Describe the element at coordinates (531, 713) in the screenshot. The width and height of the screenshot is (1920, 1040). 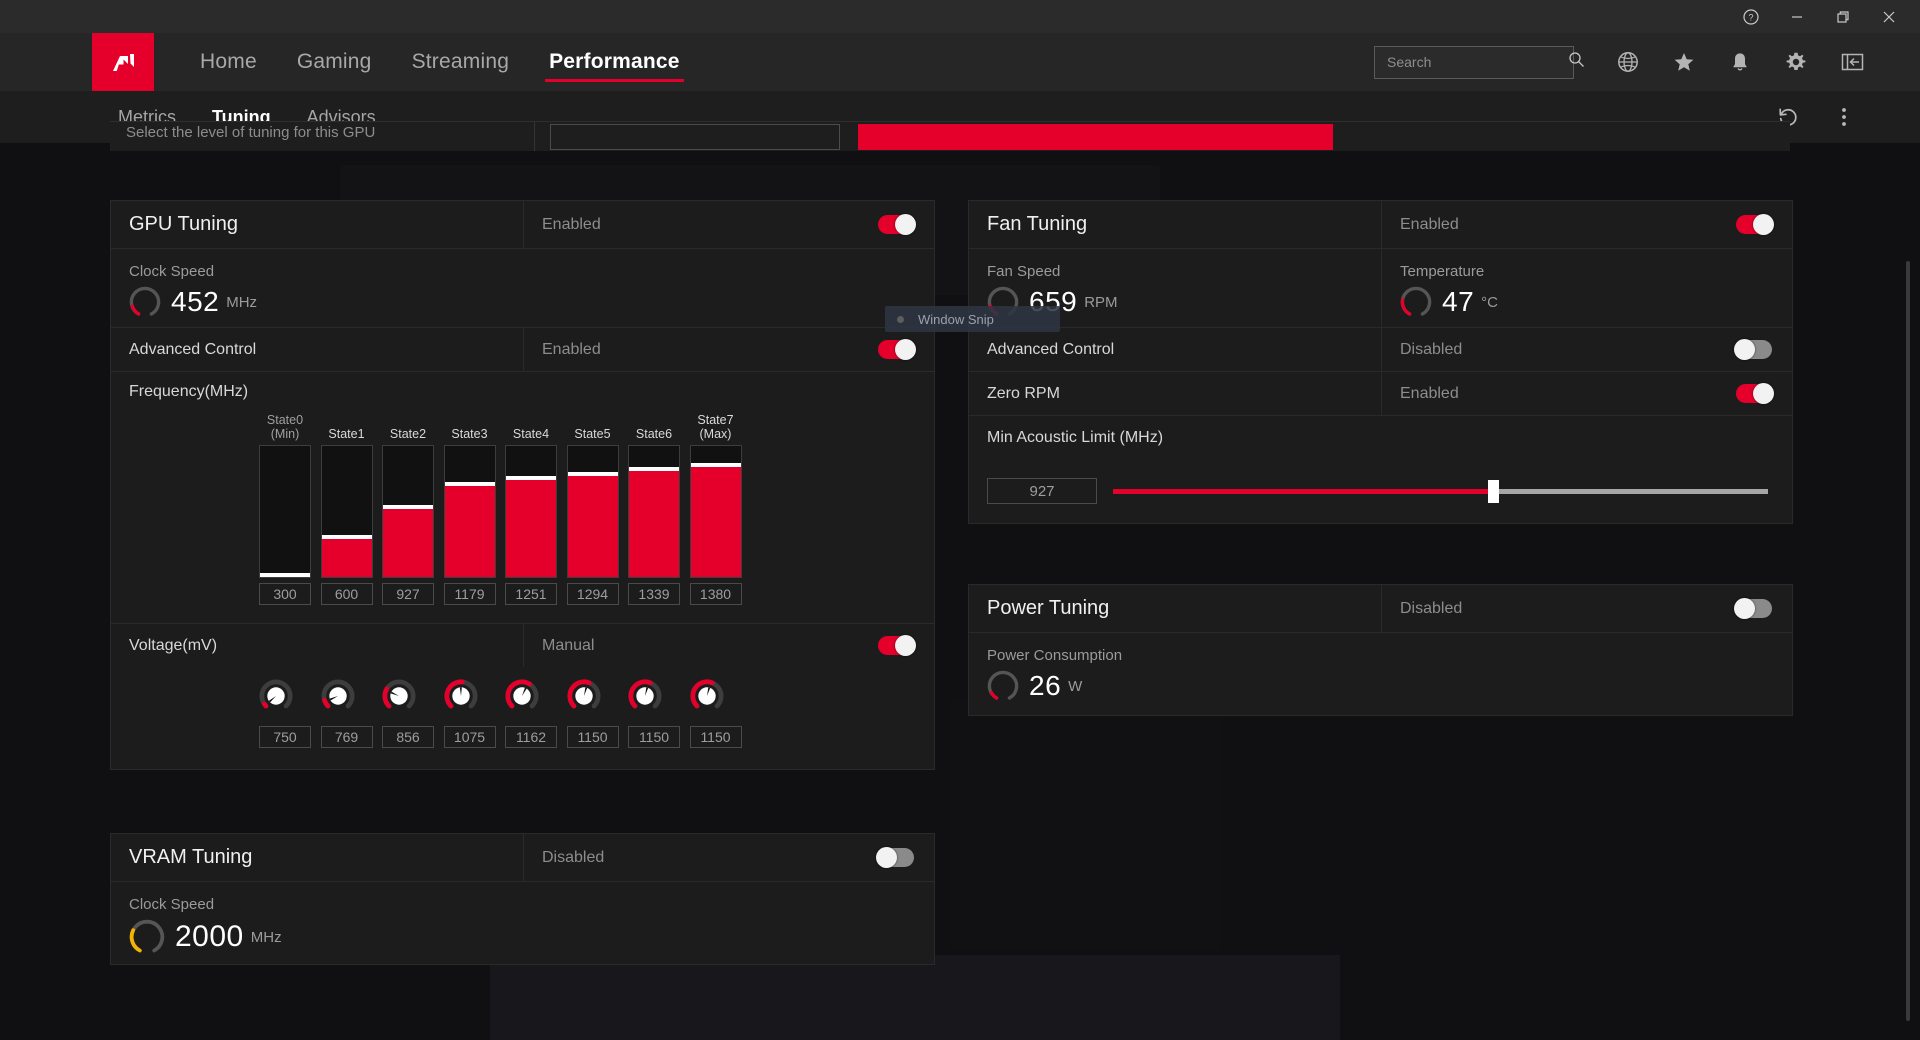
I see `voltage-state-column: 1162` at that location.